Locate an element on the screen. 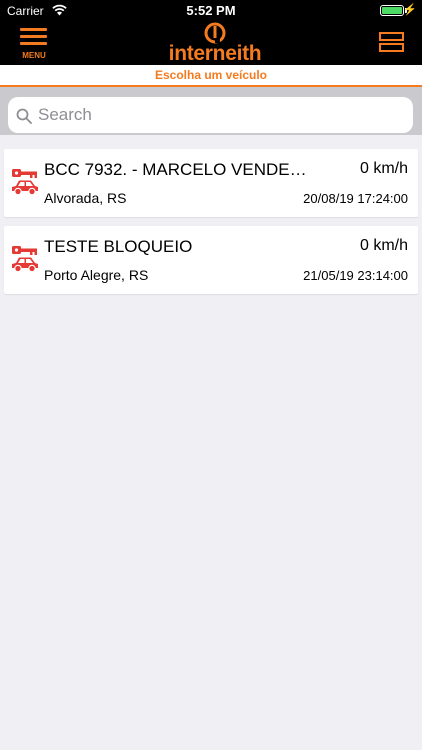 Image resolution: width=422 pixels, height=750 pixels. vehicle-name: BCC 7932. - MARCELO VENDEDOR is located at coordinates (179, 169).